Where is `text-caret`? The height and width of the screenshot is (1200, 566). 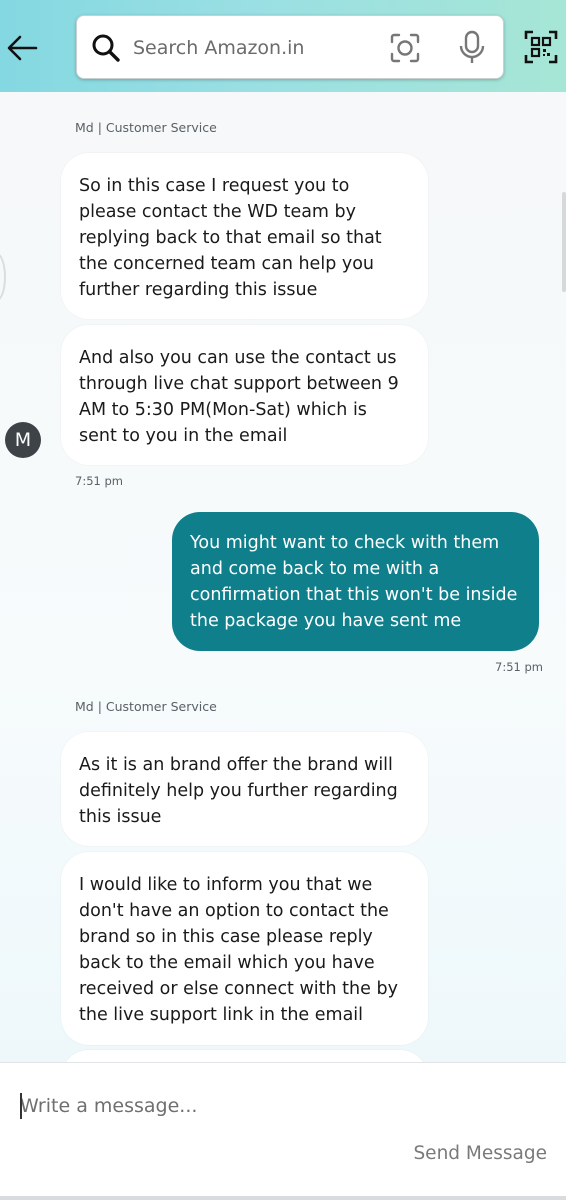
text-caret is located at coordinates (21, 1106).